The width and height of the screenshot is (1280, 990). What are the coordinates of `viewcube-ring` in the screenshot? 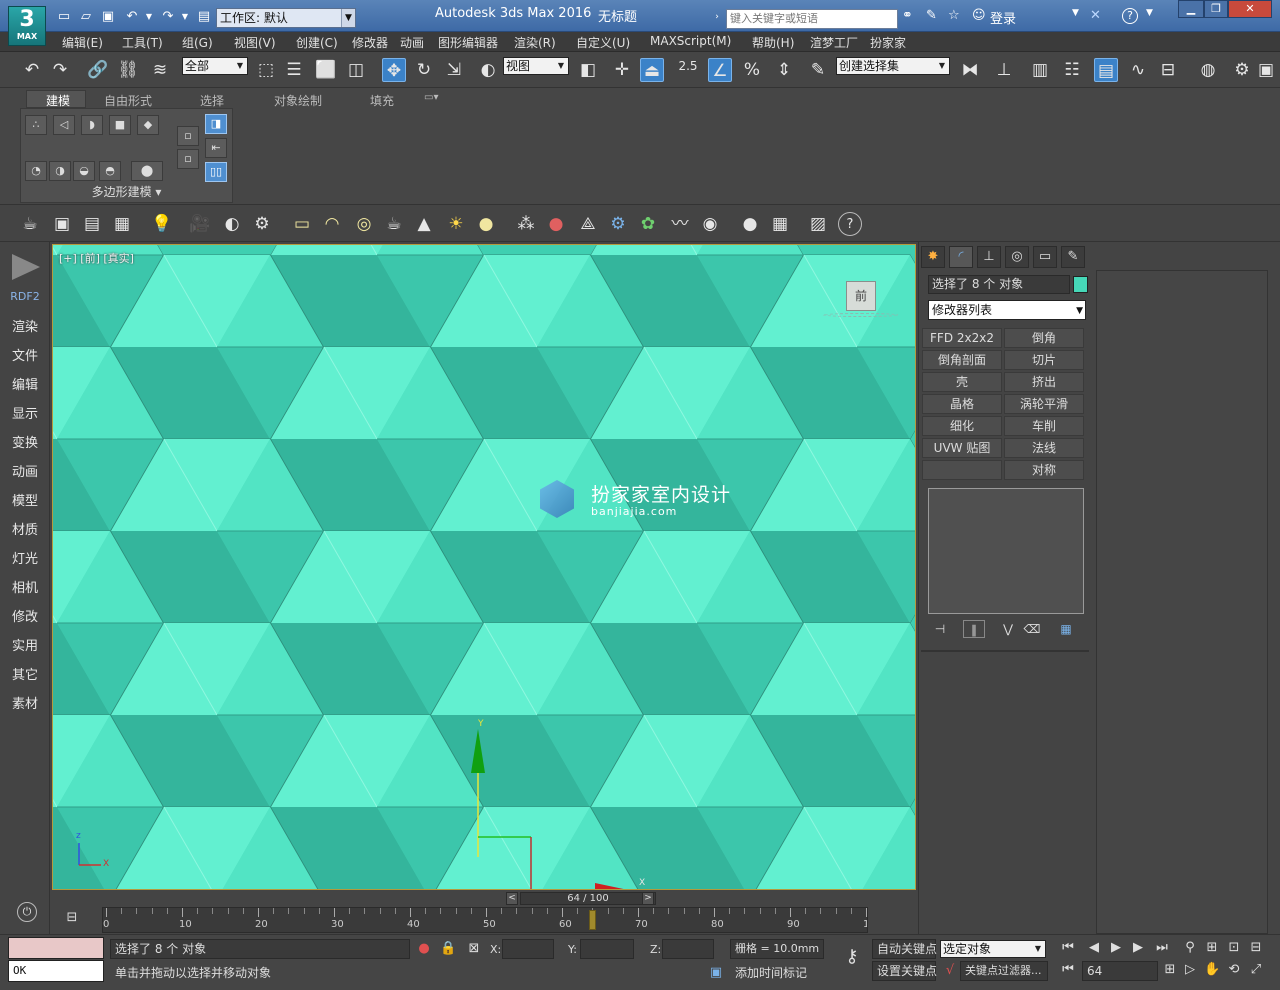 It's located at (861, 315).